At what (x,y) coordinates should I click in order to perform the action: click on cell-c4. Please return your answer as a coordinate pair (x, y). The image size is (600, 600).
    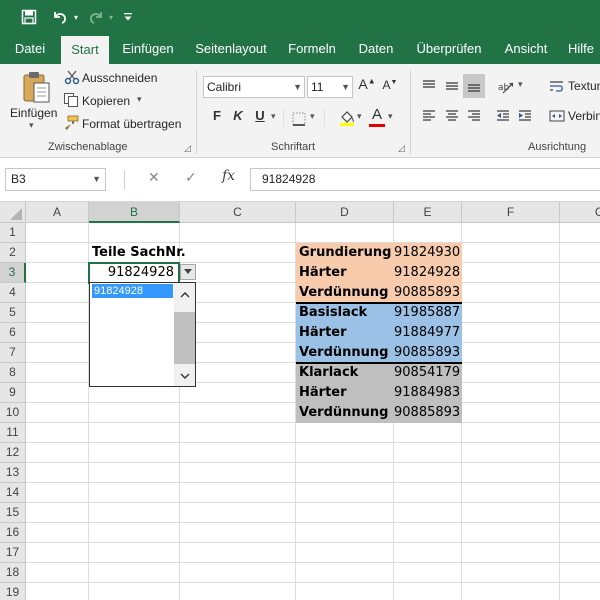
    Looking at the image, I should click on (238, 293).